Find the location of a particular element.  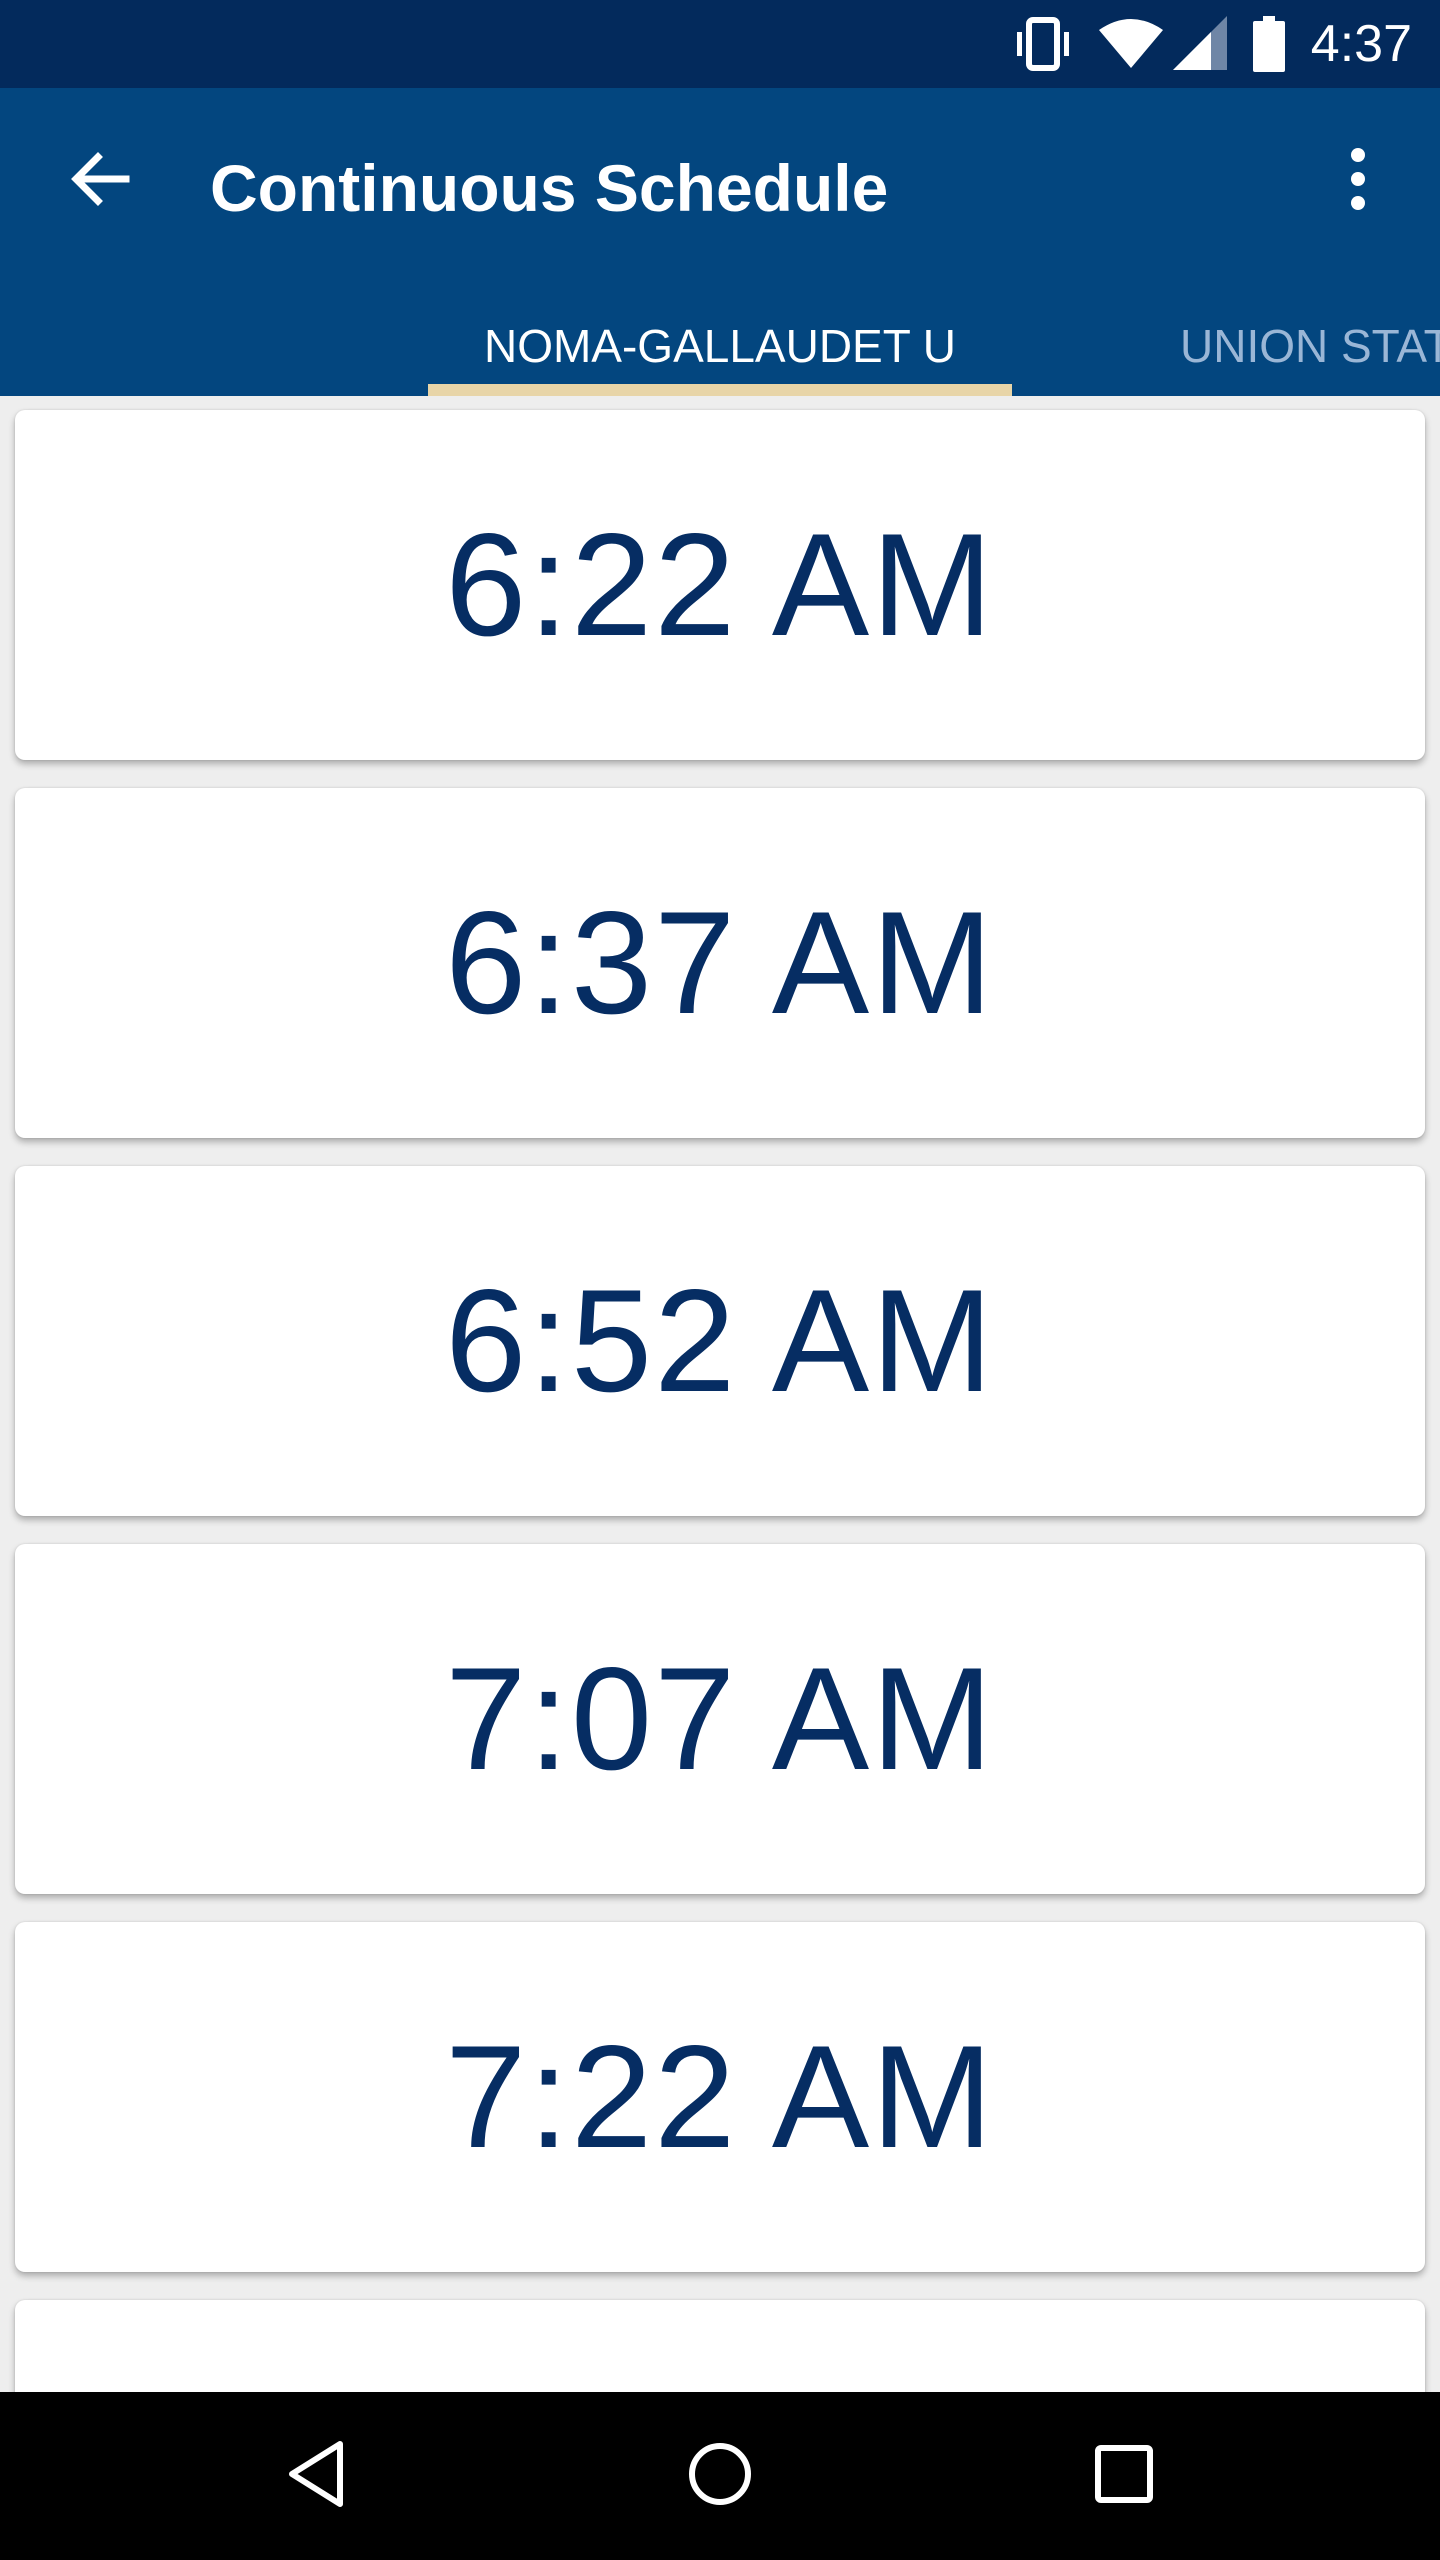

system-nav-bar is located at coordinates (720, 2476).